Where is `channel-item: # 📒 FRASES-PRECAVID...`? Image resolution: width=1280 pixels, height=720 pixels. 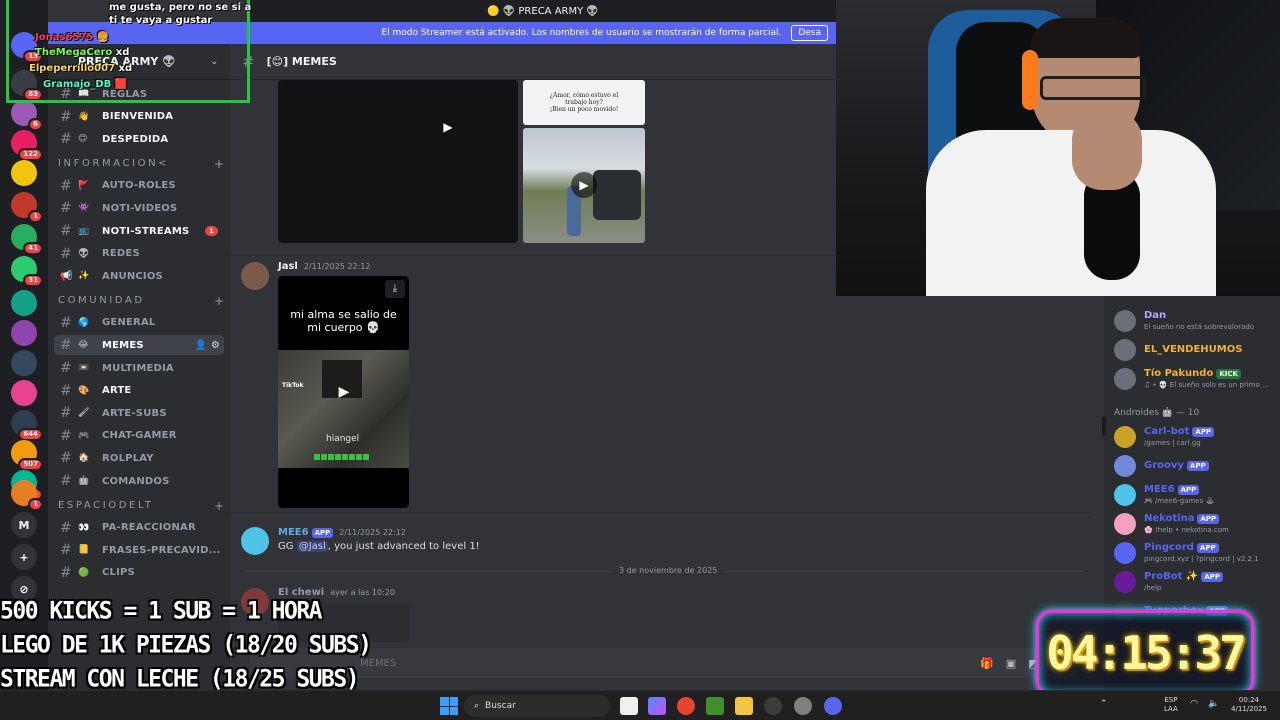 channel-item: # 📒 FRASES-PRECAVID... is located at coordinates (139, 550).